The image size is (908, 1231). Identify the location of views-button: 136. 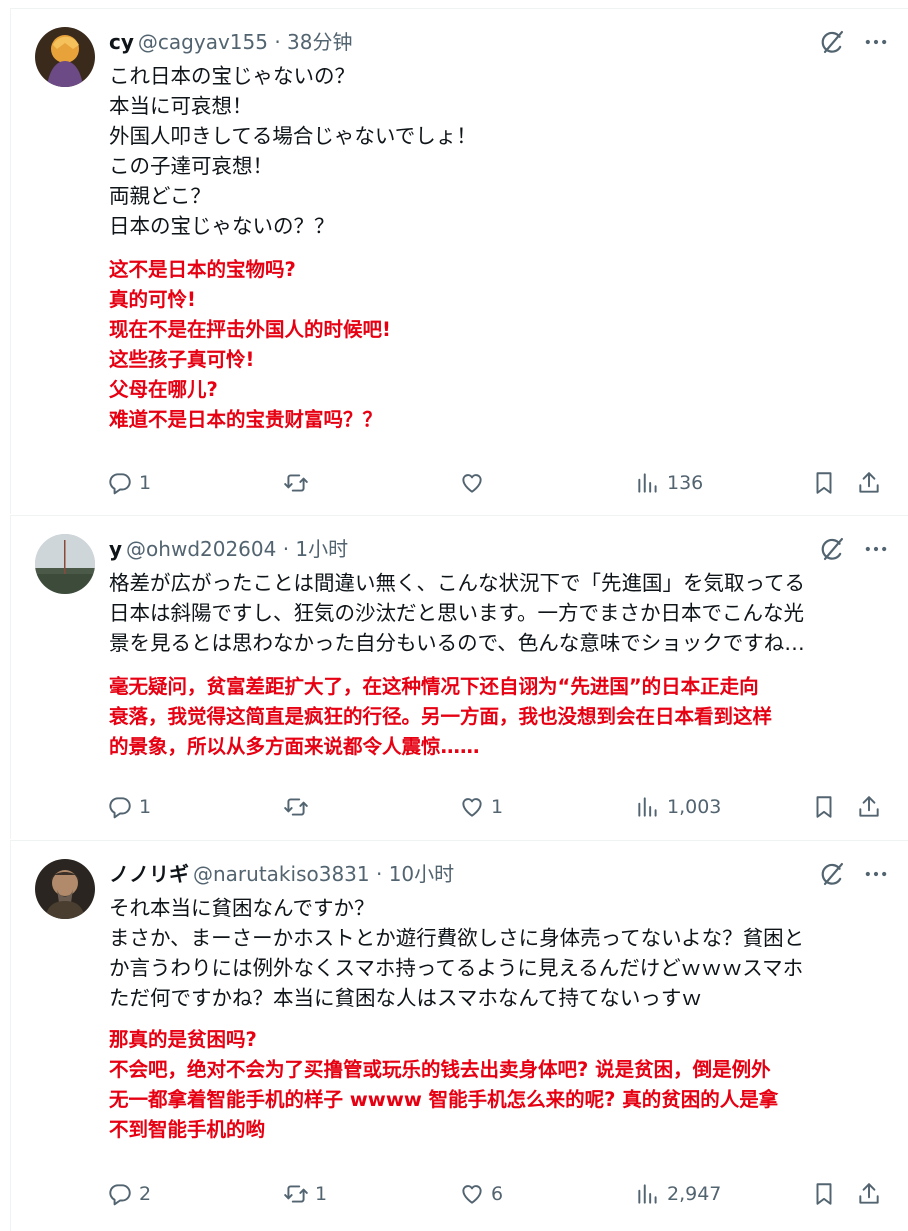
(669, 483).